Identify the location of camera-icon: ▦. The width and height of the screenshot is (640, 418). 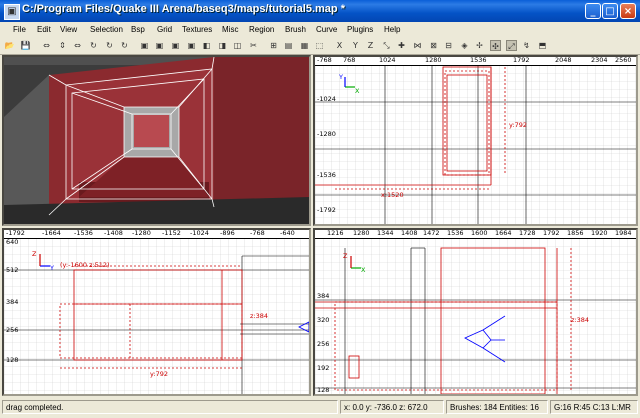
(304, 45).